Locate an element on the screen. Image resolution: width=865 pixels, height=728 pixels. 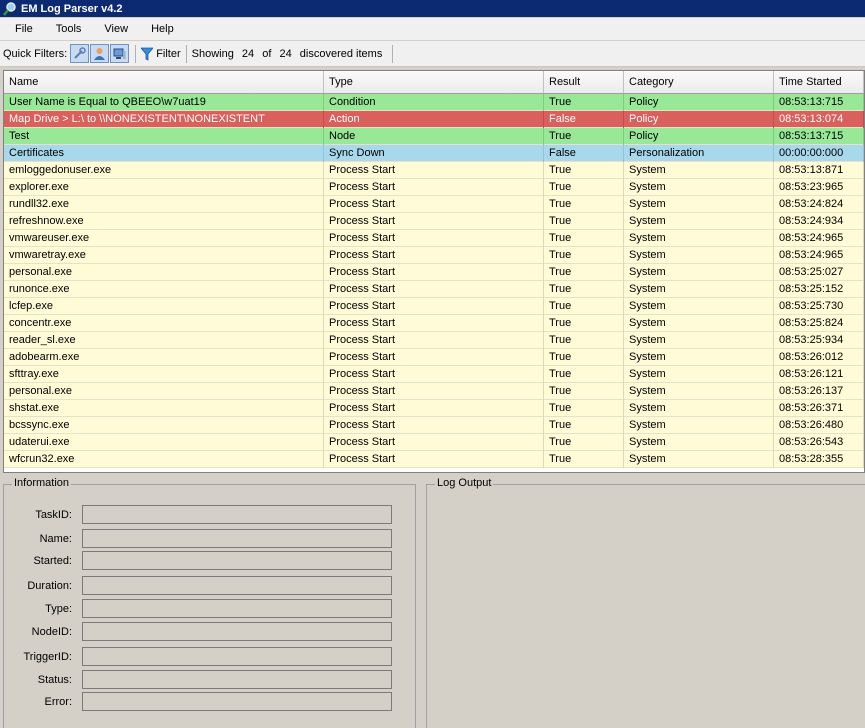
menu-help: Help is located at coordinates (162, 29).